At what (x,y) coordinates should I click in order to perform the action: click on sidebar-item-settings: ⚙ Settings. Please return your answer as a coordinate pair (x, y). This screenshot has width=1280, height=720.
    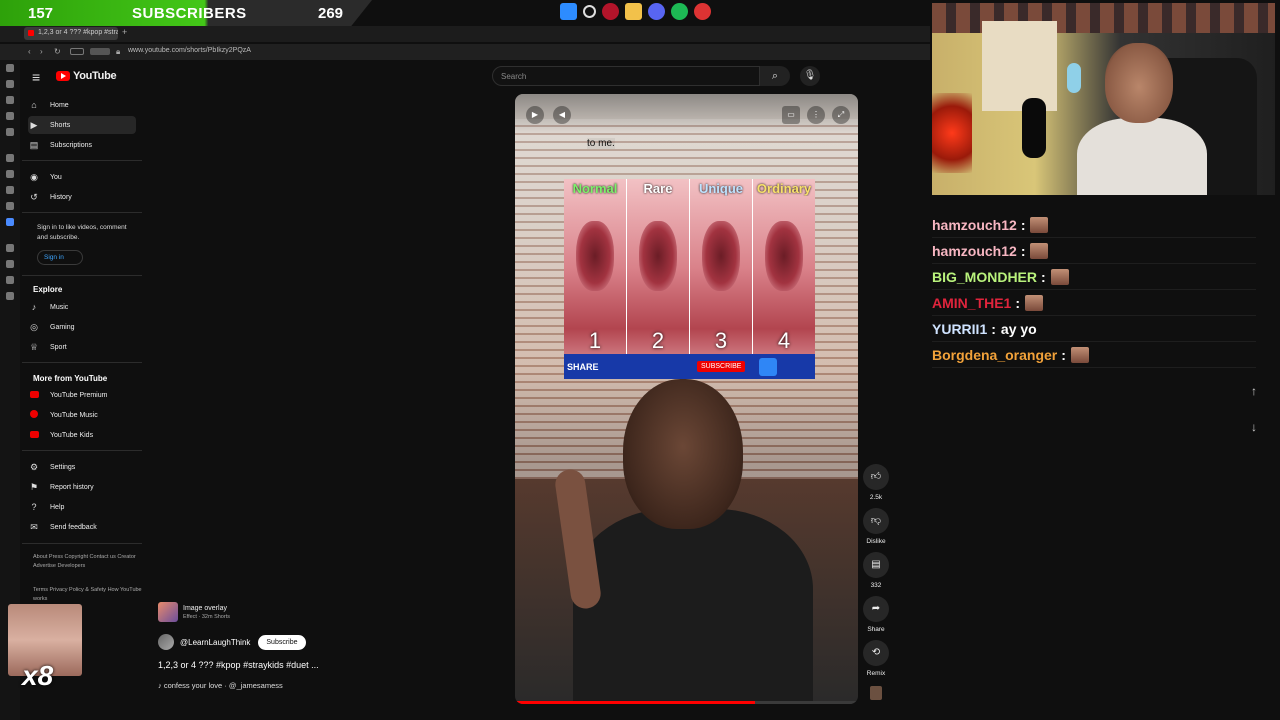
    Looking at the image, I should click on (82, 467).